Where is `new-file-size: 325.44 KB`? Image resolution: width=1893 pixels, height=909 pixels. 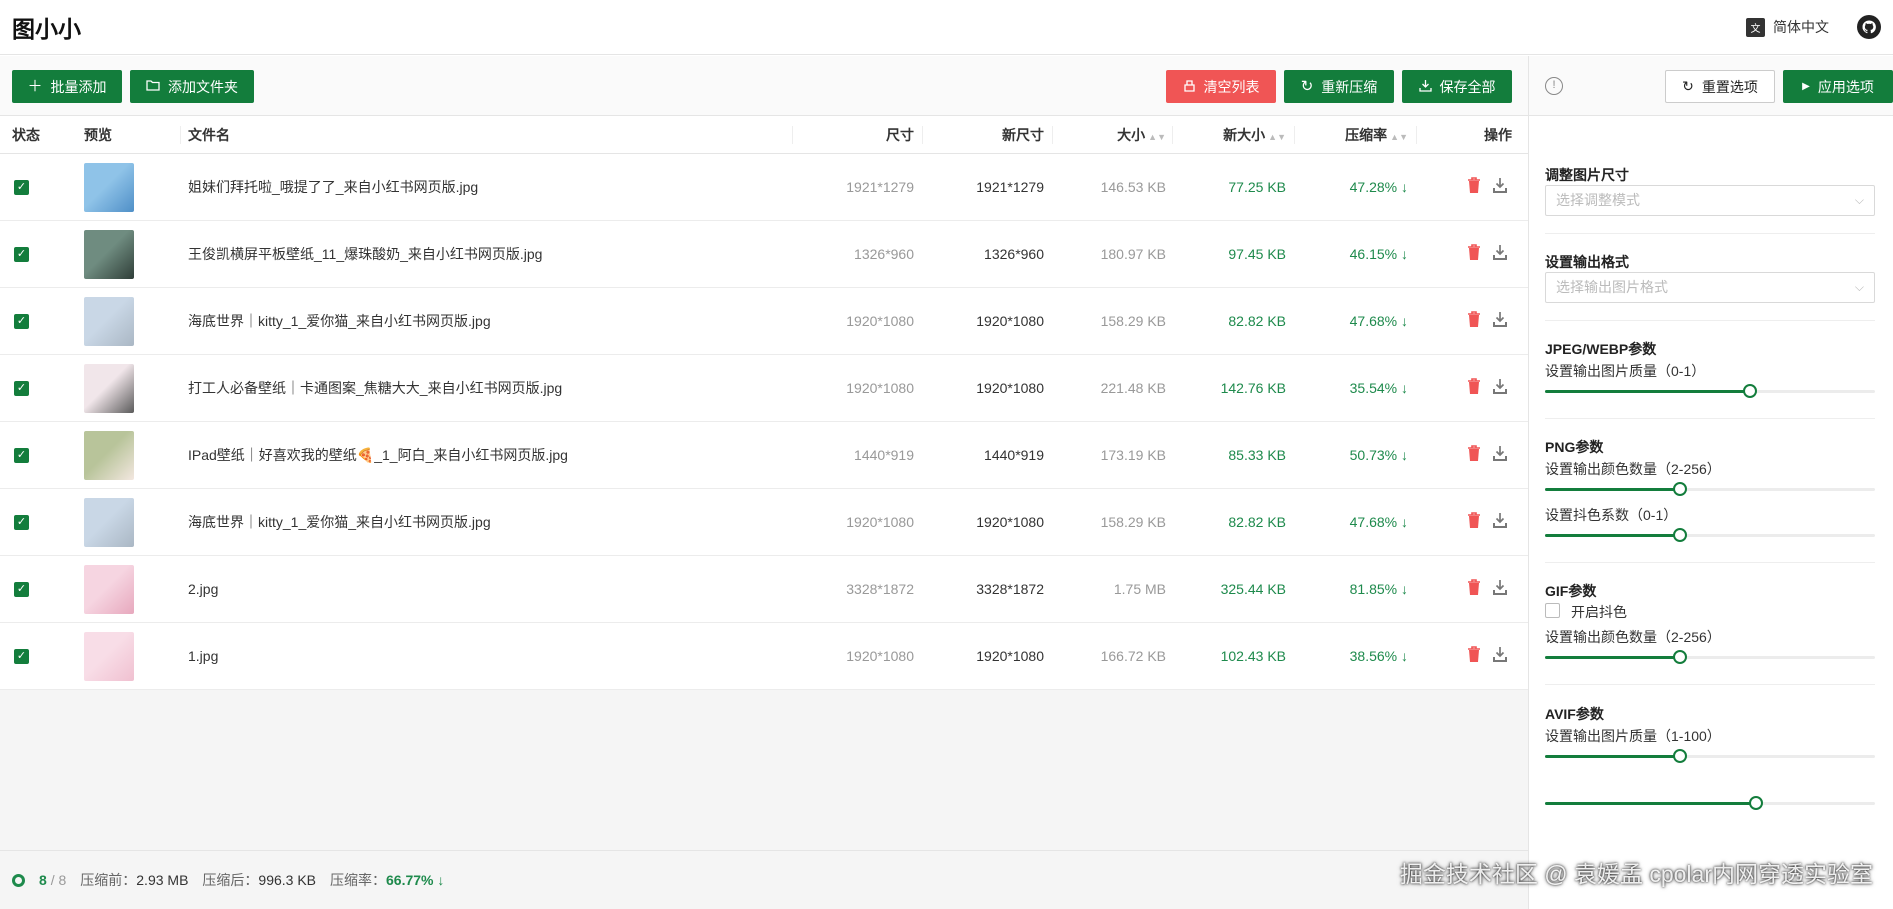
new-file-size: 325.44 KB is located at coordinates (1253, 589).